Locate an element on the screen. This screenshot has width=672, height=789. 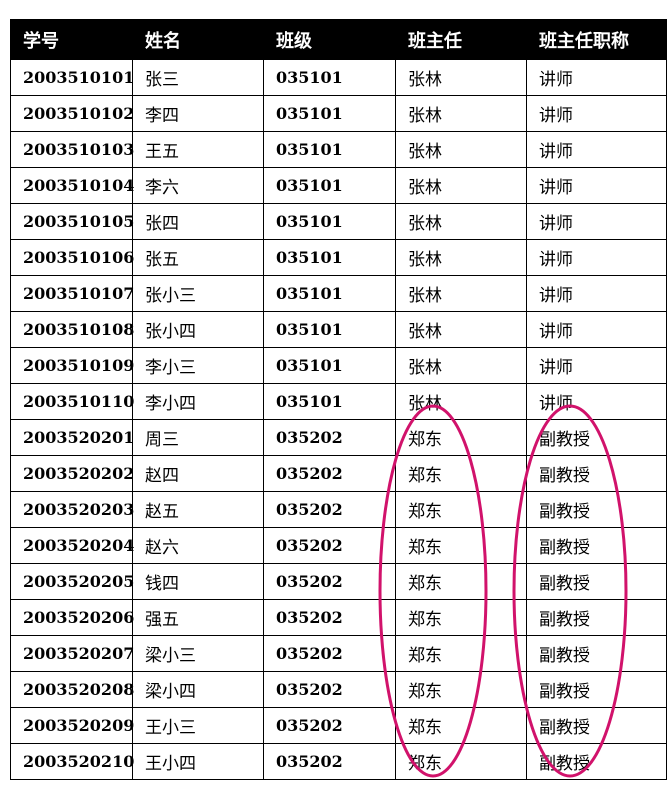
cell-name: 赵五 is located at coordinates (198, 509).